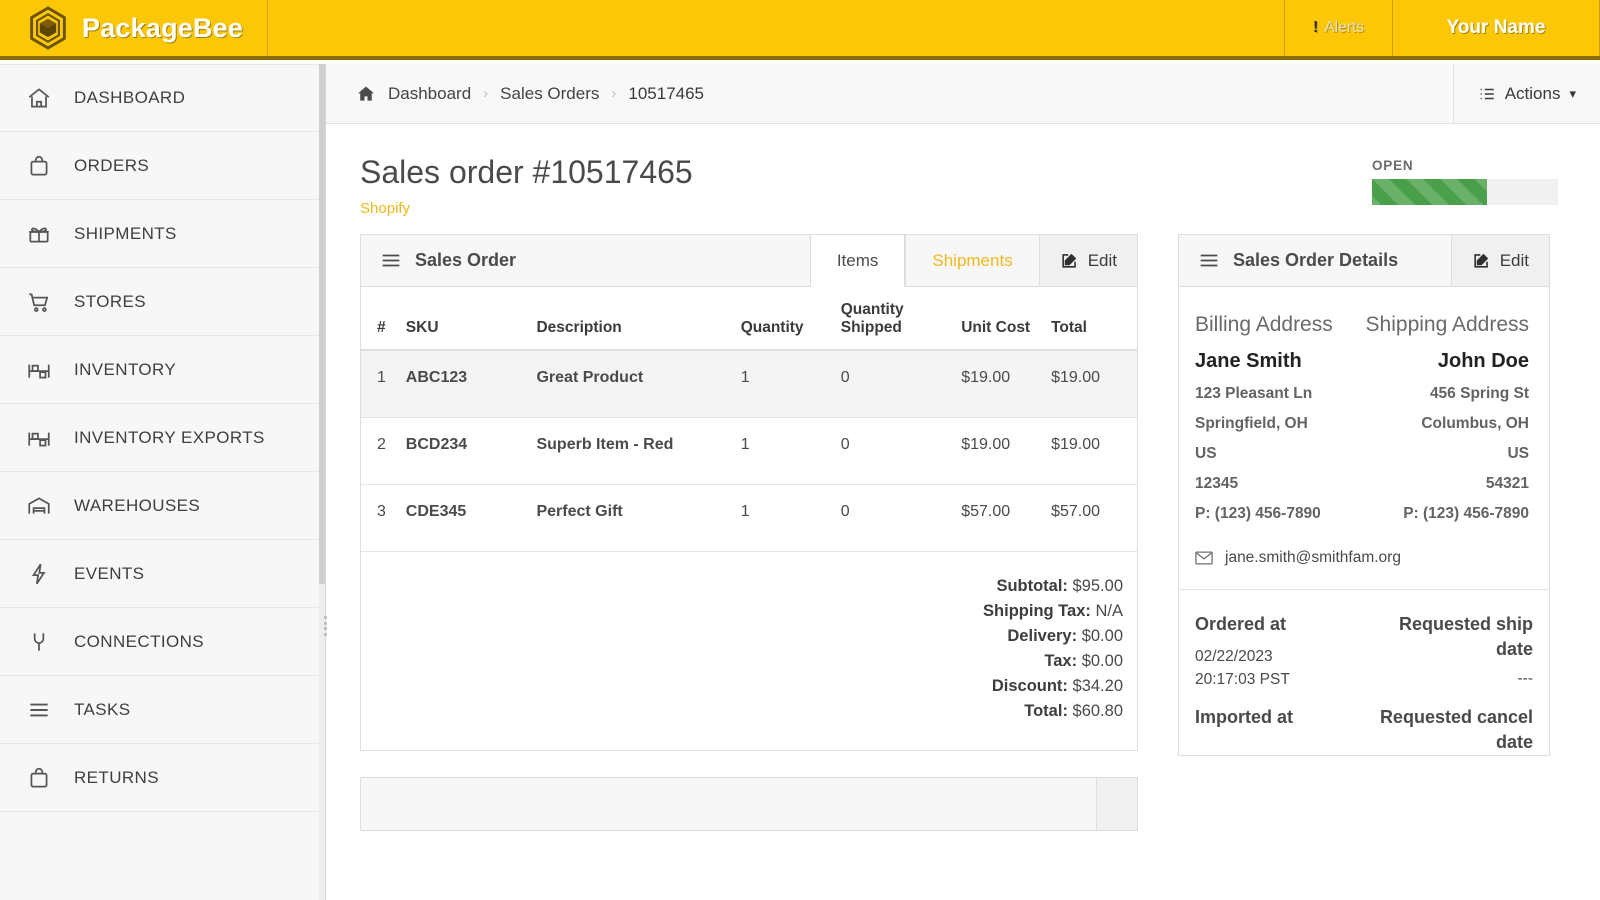 The width and height of the screenshot is (1600, 900). I want to click on sidebar-item-connections: CONNECTIONS, so click(162, 642).